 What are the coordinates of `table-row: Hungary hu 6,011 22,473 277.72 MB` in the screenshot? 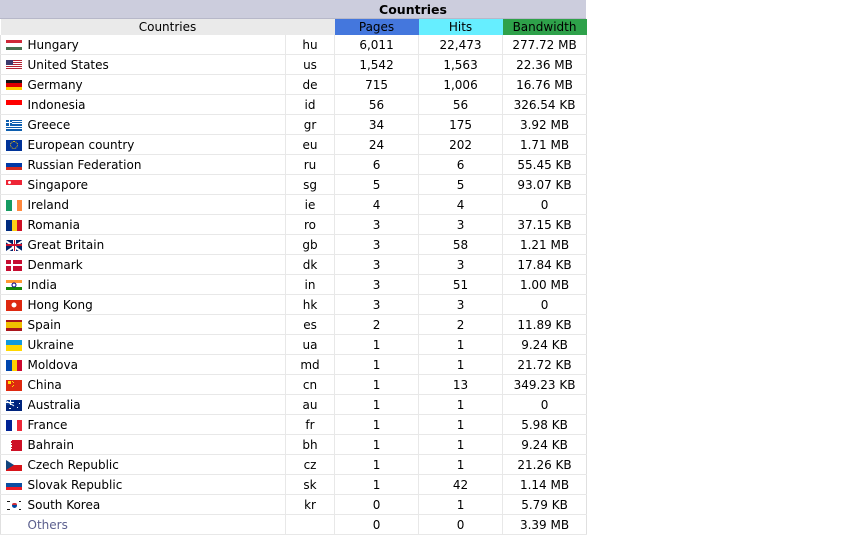 It's located at (294, 45).